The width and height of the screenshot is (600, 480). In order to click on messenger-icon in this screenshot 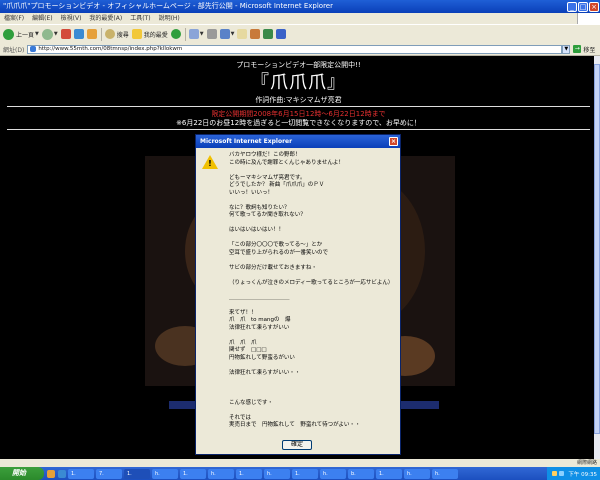, I will do `click(268, 34)`.